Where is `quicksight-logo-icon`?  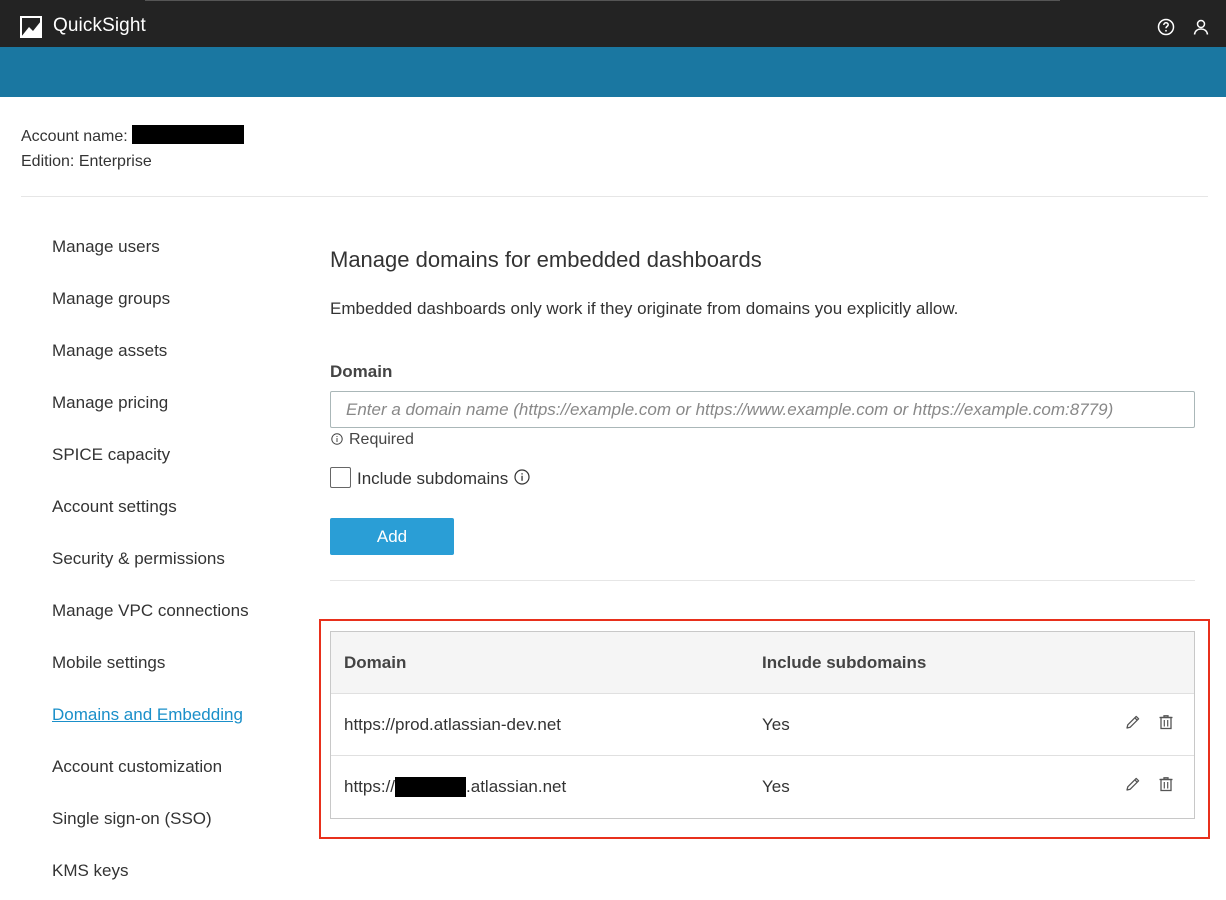
quicksight-logo-icon is located at coordinates (31, 27).